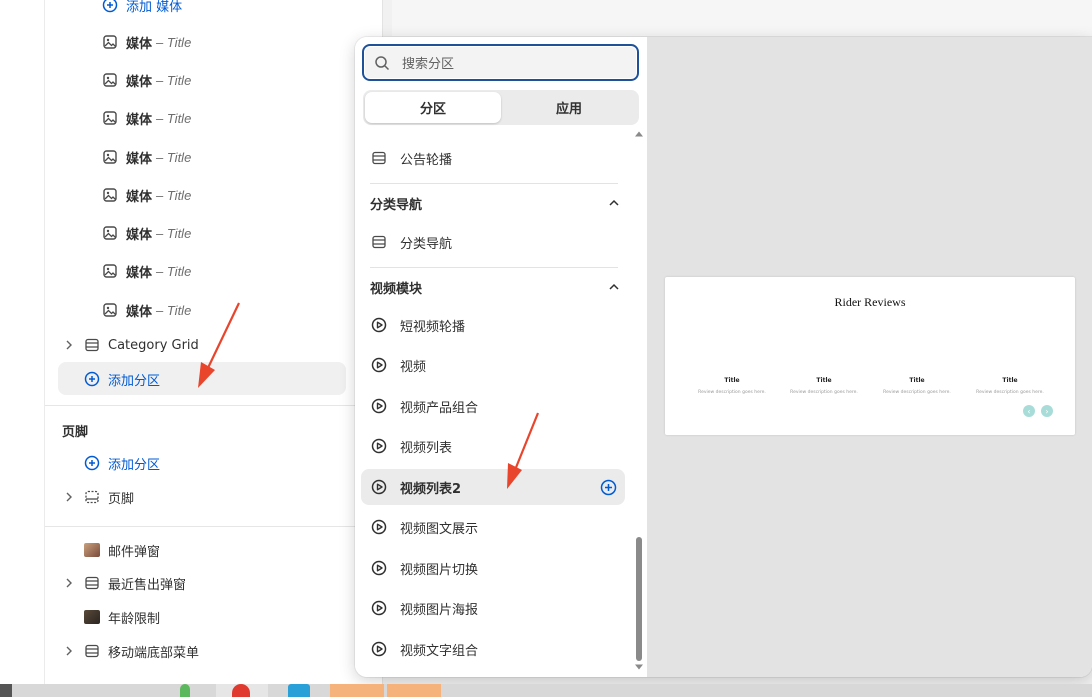 Image resolution: width=1092 pixels, height=697 pixels. Describe the element at coordinates (494, 267) in the screenshot. I see `group-divider` at that location.